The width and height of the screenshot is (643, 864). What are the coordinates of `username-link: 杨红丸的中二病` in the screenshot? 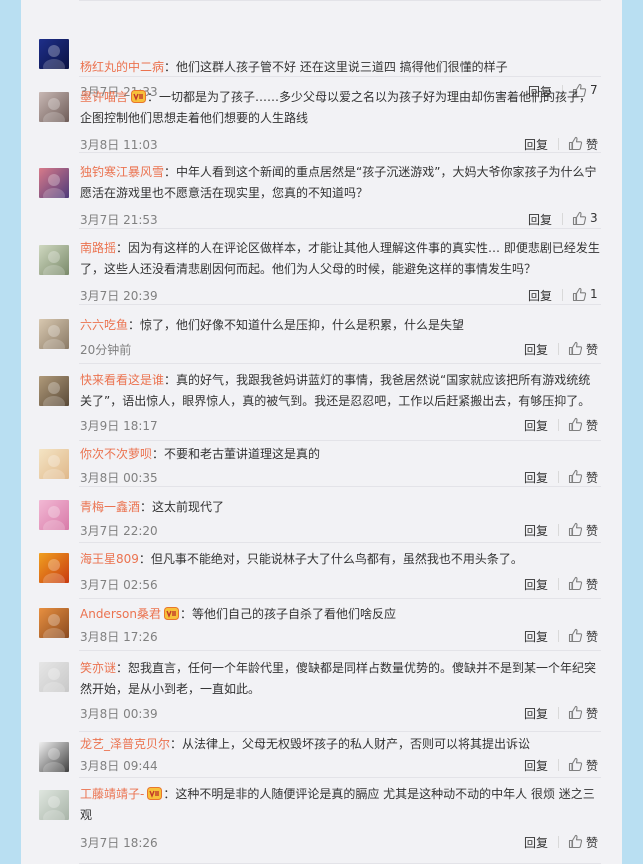 It's located at (122, 67).